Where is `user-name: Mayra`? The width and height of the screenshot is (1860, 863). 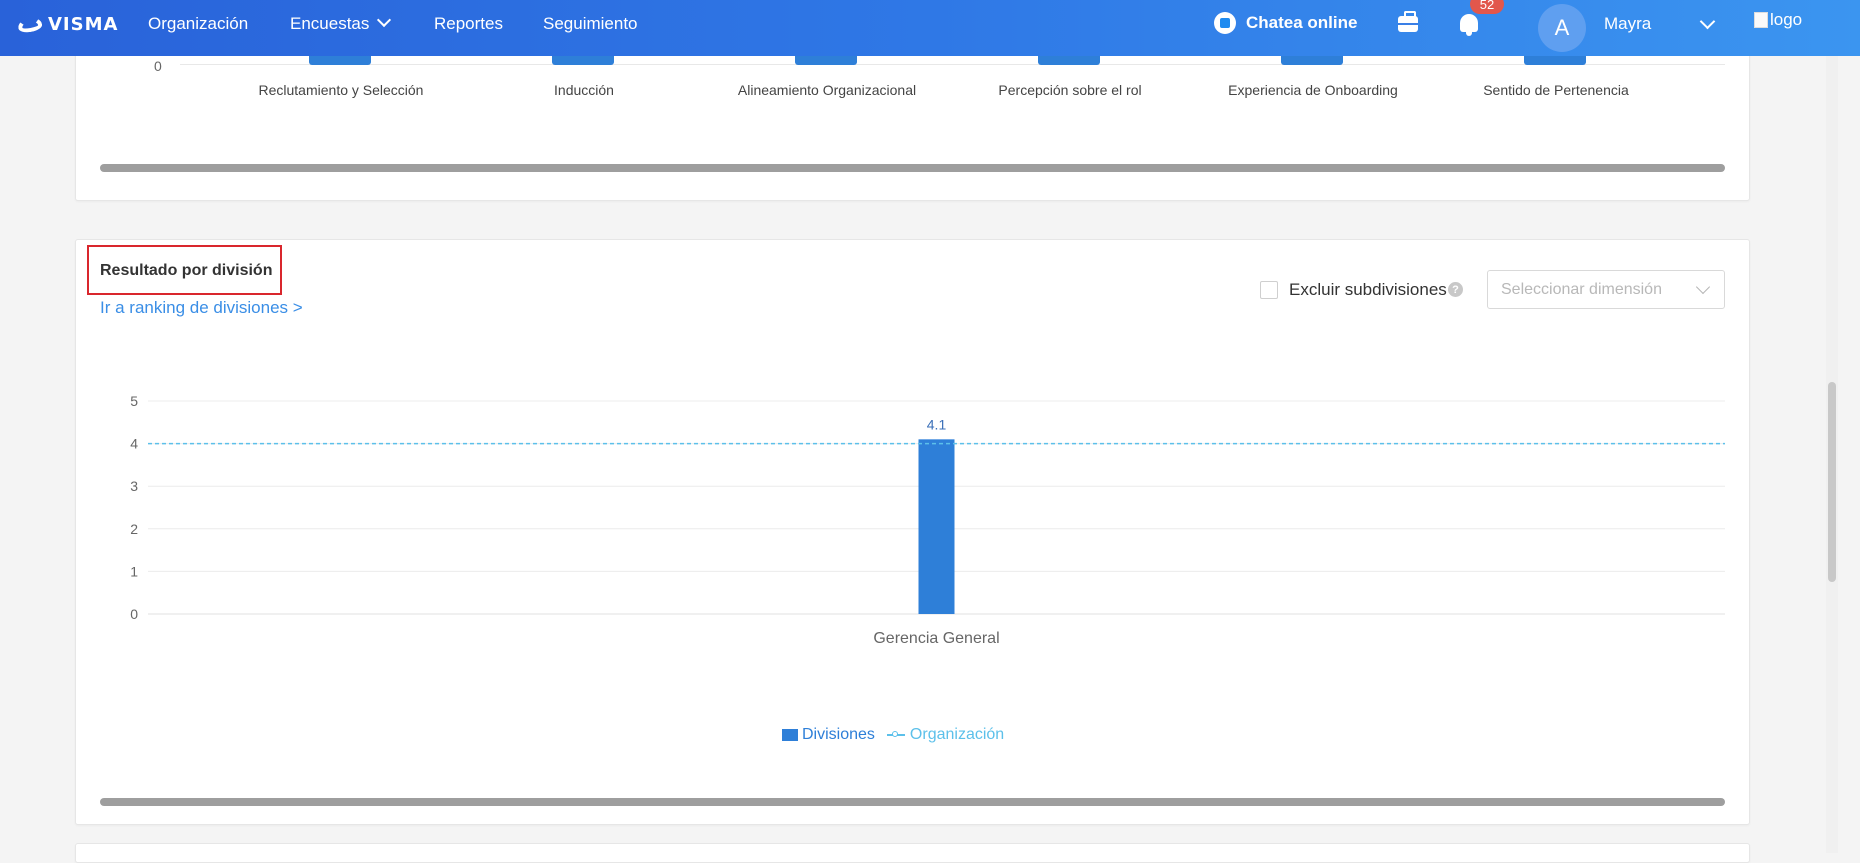
user-name: Mayra is located at coordinates (1627, 24).